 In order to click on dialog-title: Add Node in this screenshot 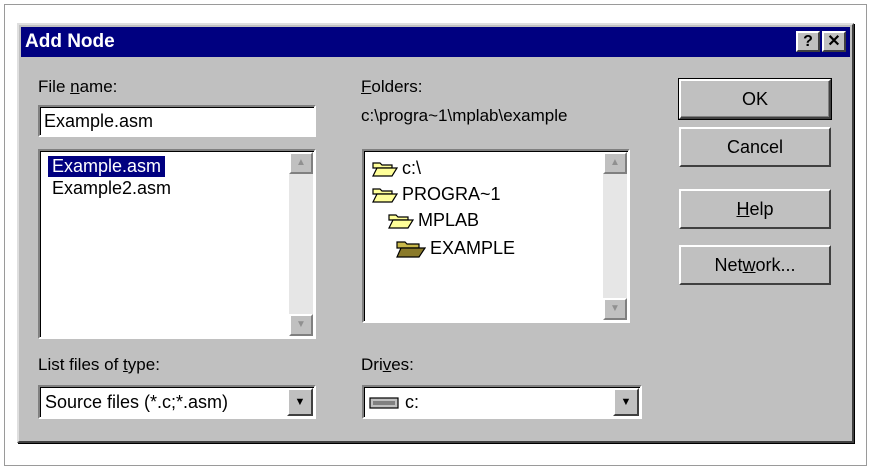, I will do `click(70, 41)`.